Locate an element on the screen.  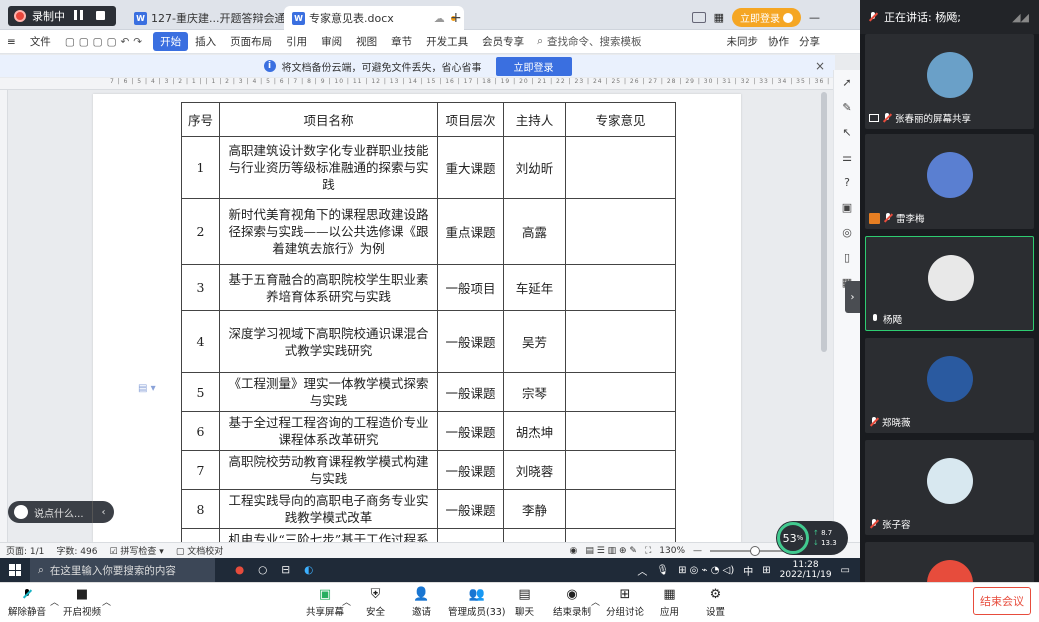
cell-seq: 9 is located at coordinates (200, 535).